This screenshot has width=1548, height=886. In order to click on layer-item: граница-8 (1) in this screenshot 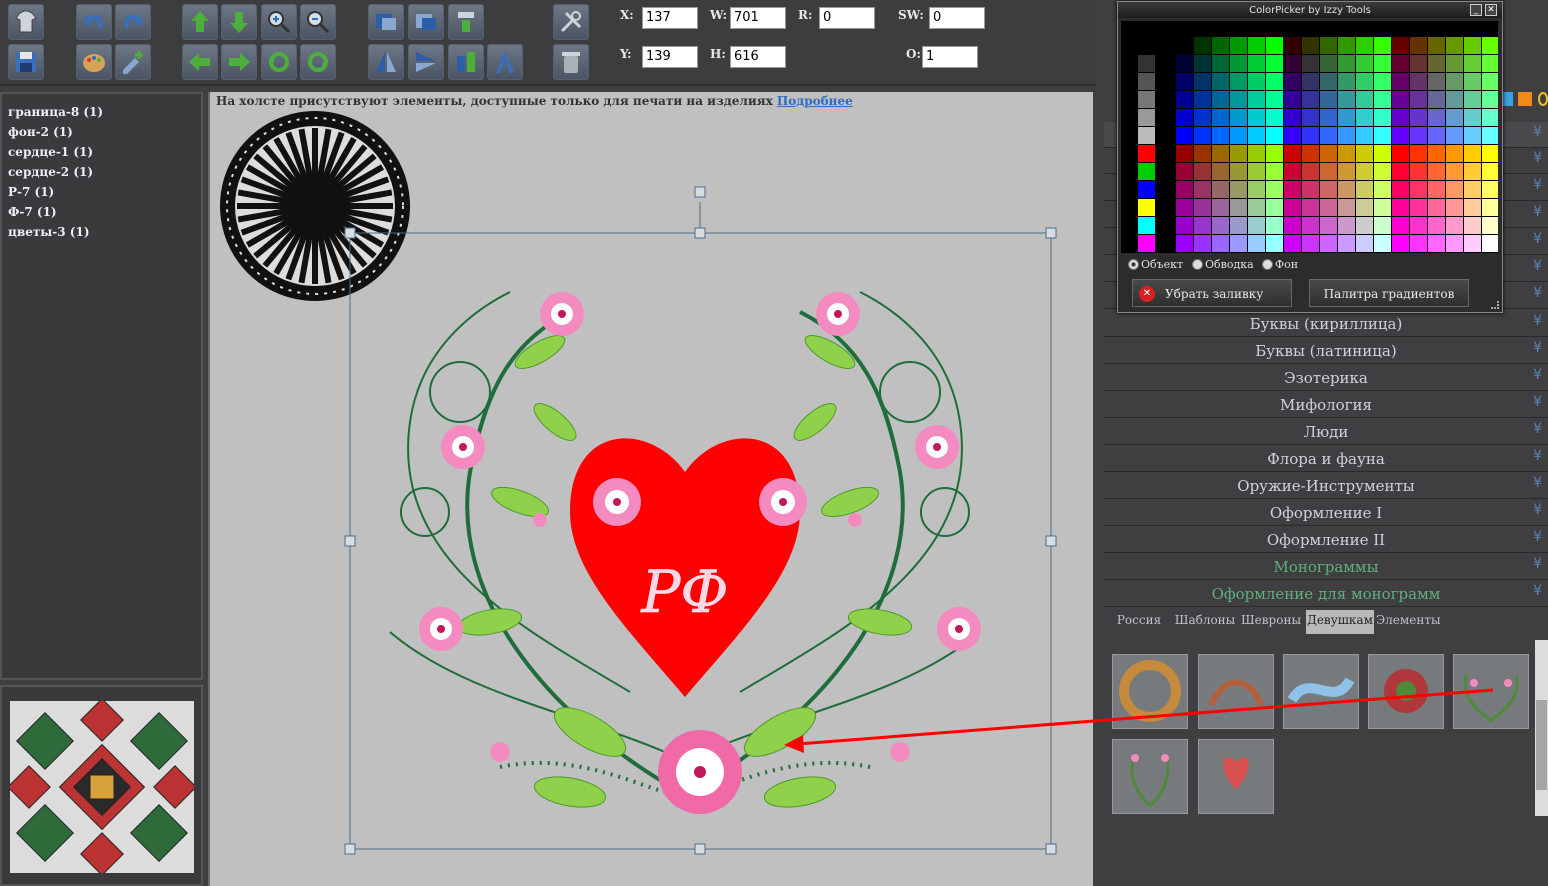, I will do `click(101, 112)`.